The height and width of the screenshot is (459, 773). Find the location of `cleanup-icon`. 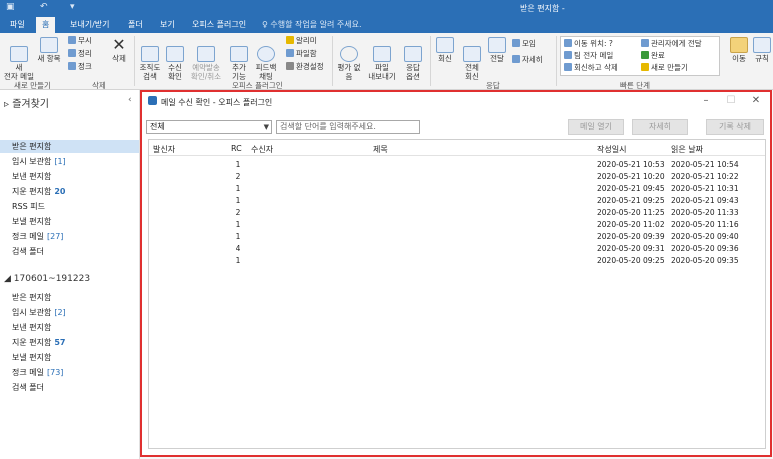

cleanup-icon is located at coordinates (72, 53).